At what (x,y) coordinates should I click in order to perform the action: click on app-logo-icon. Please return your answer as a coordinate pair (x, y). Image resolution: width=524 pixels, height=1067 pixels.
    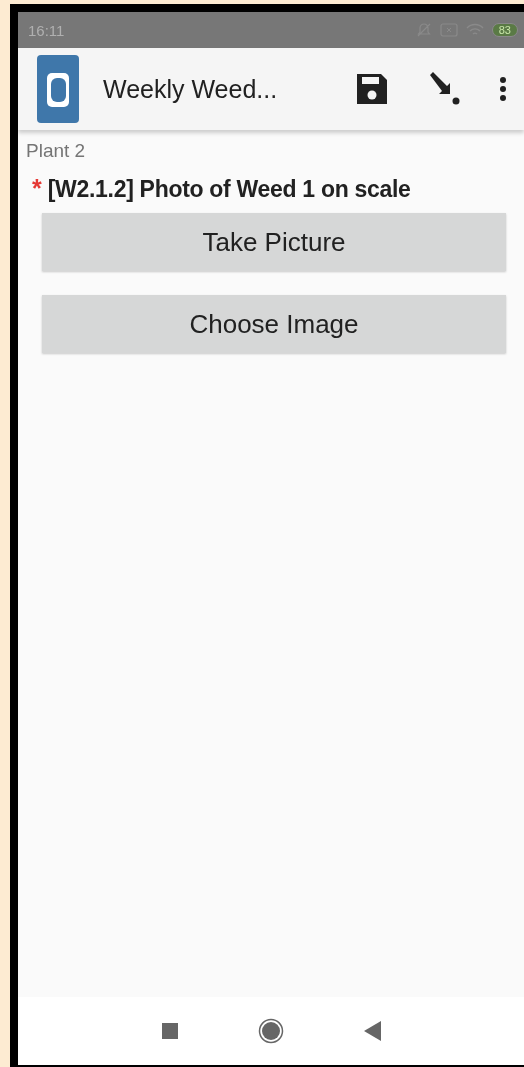
    Looking at the image, I should click on (58, 89).